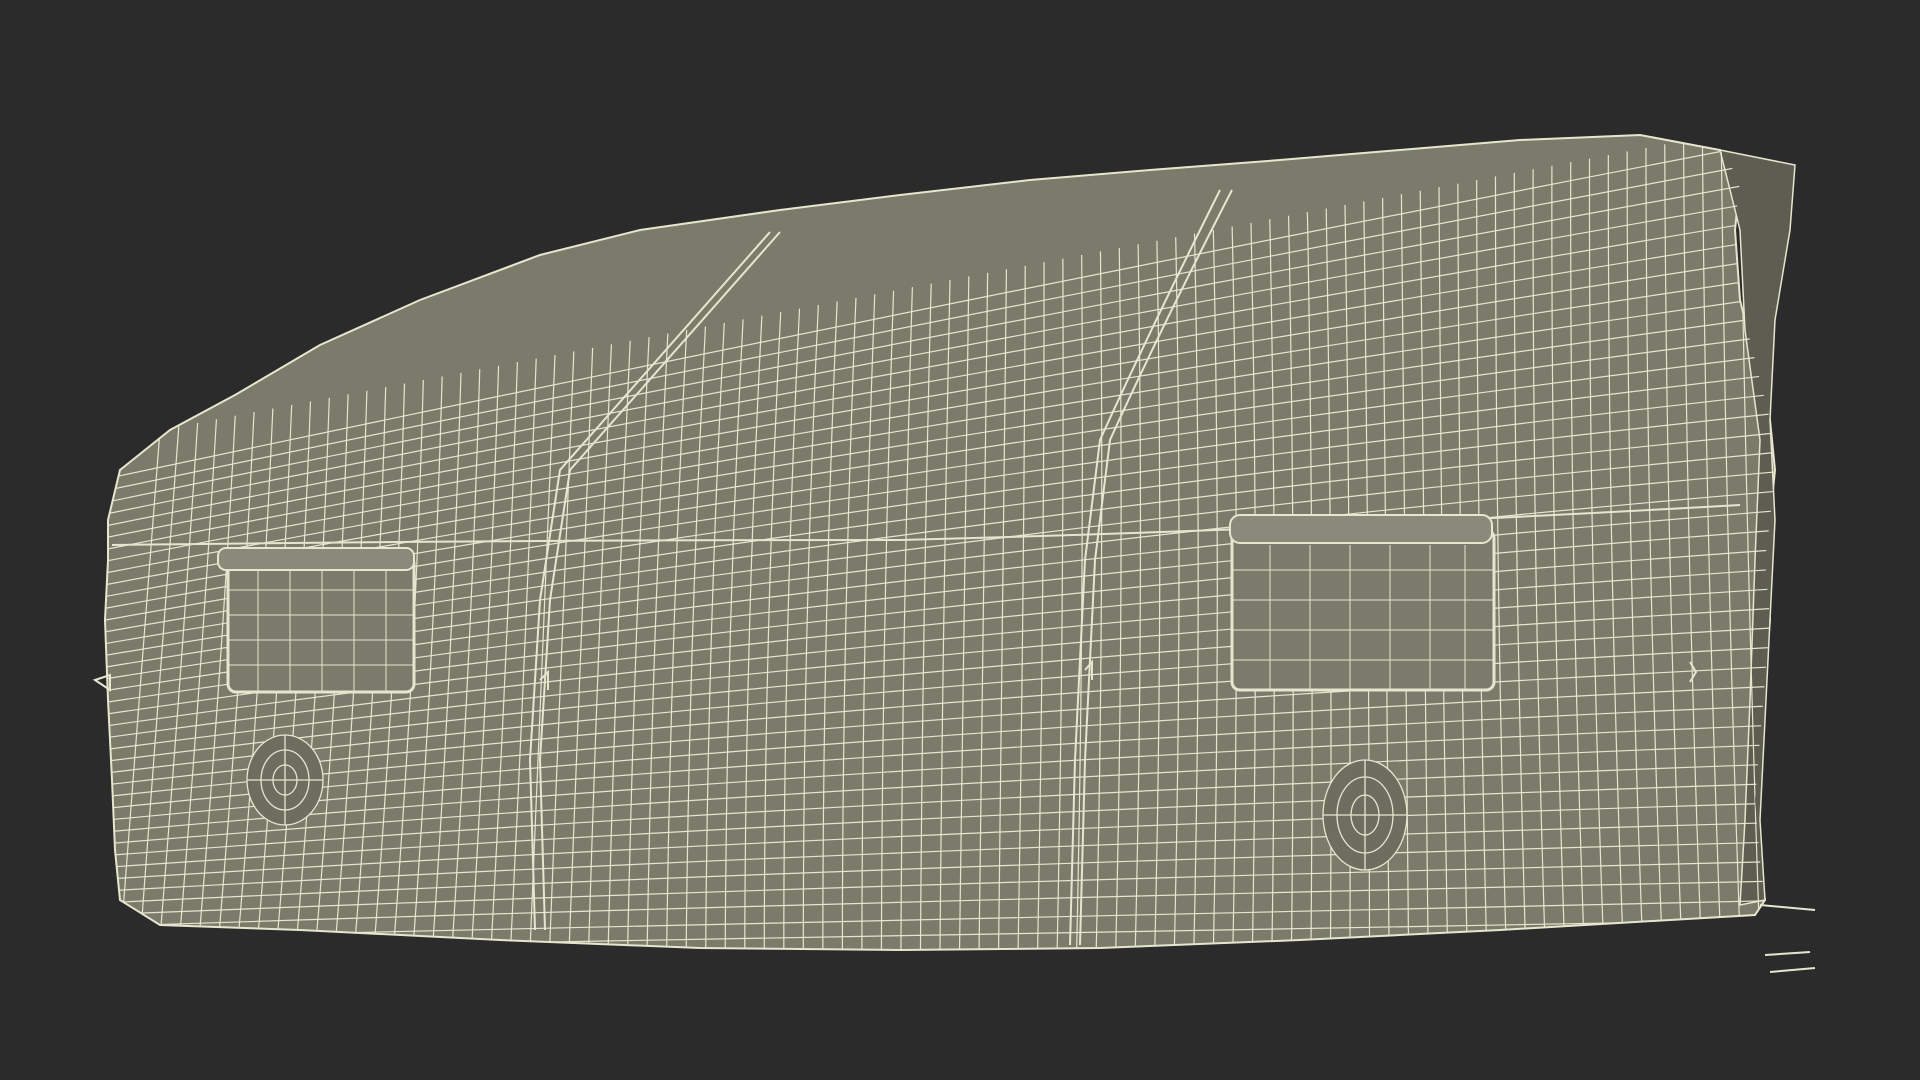  Describe the element at coordinates (316, 620) in the screenshot. I see `window-left` at that location.